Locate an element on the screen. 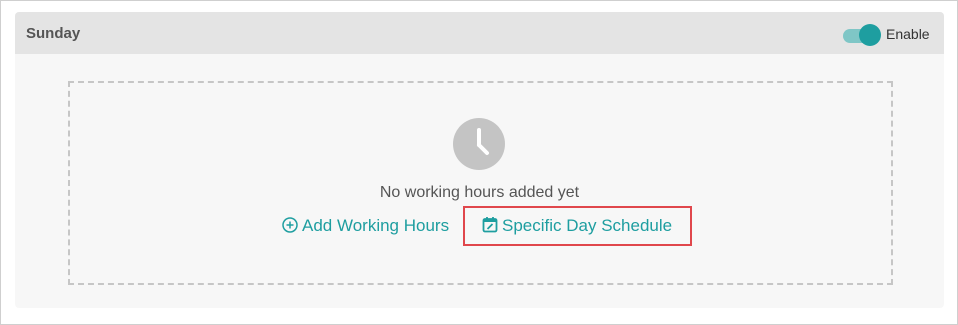 The height and width of the screenshot is (325, 958). plus-circle-icon is located at coordinates (290, 225).